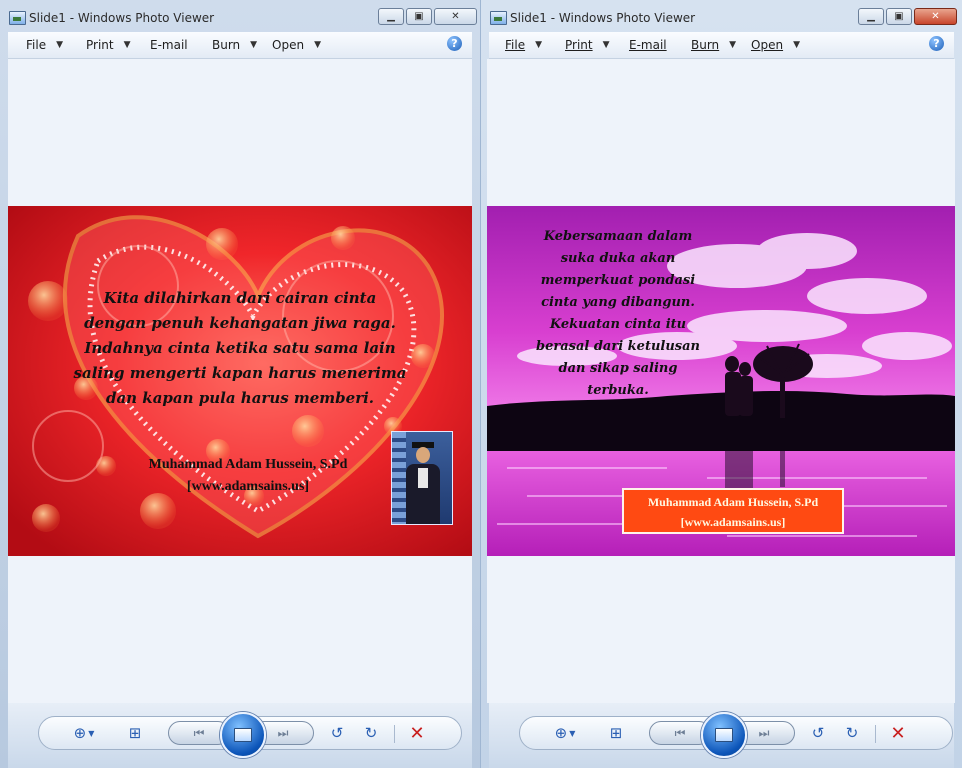  I want to click on quote-line: suka duka akan, so click(618, 258).